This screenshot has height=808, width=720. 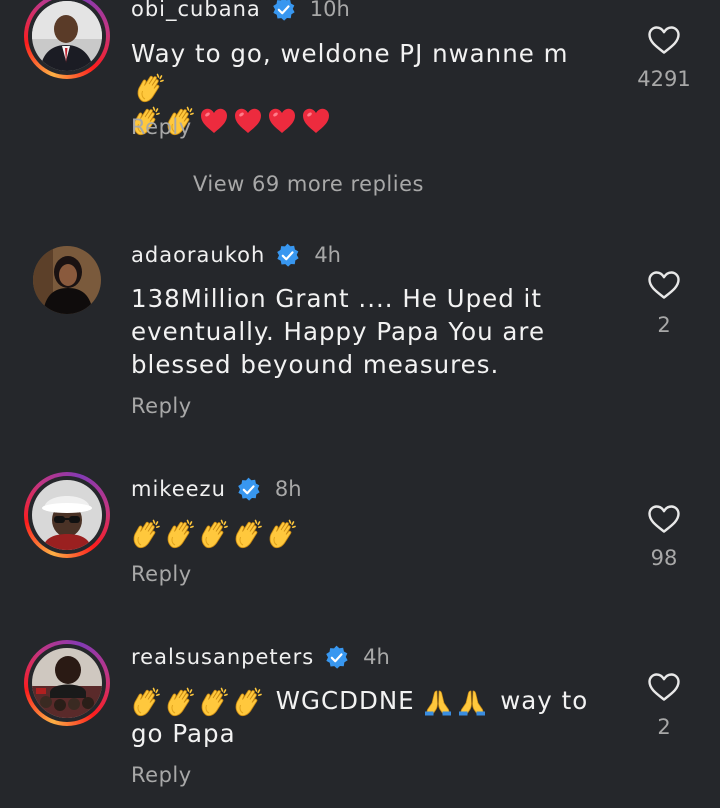 I want to click on like-count: 98, so click(x=664, y=558).